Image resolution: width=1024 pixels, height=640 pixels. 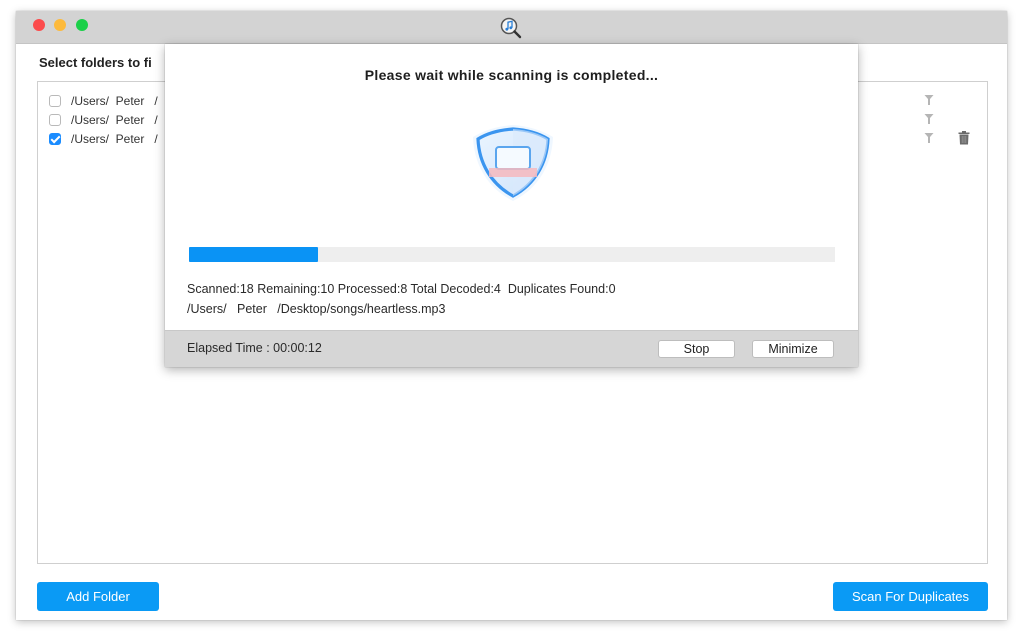 I want to click on minimize-button: Minimize, so click(x=793, y=349).